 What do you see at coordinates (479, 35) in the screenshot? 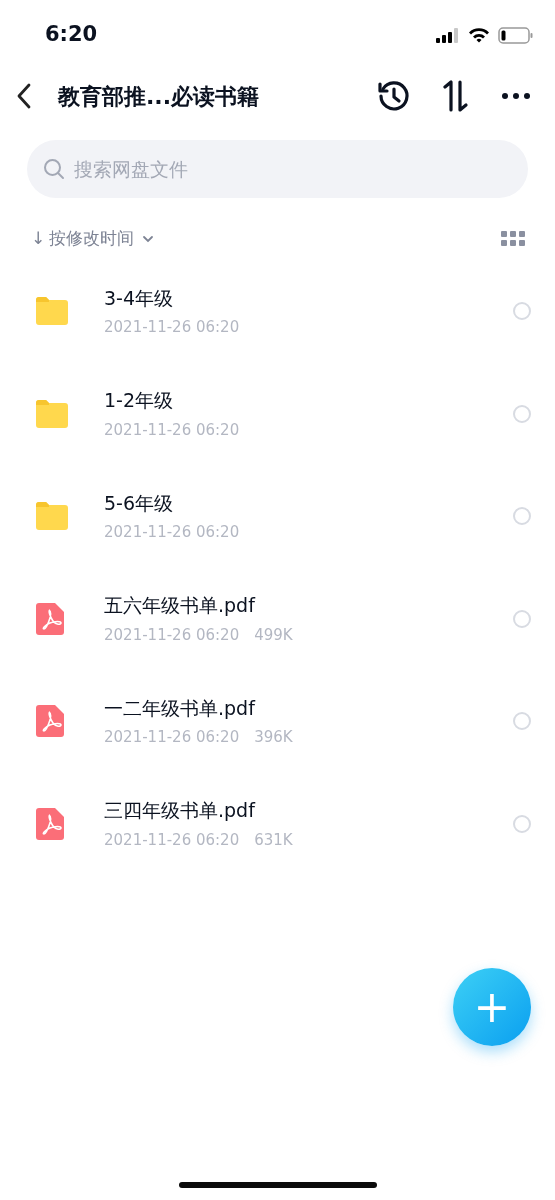
I see `wifi-icon` at bounding box center [479, 35].